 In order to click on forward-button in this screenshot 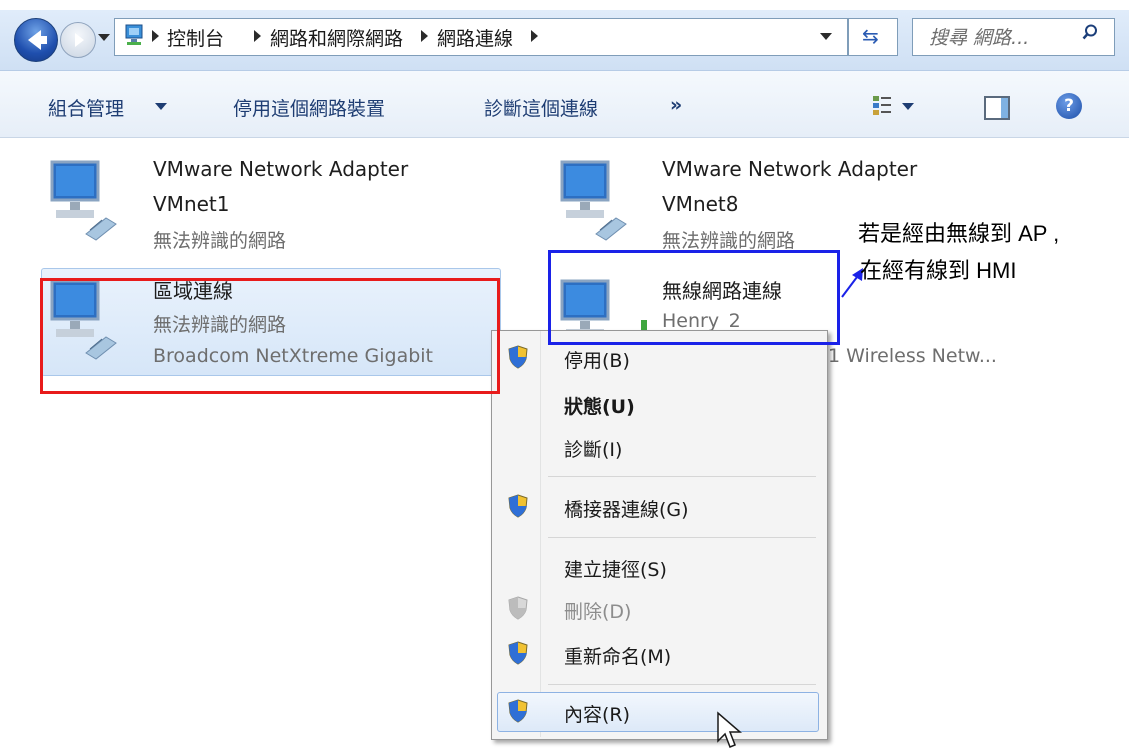, I will do `click(78, 40)`.